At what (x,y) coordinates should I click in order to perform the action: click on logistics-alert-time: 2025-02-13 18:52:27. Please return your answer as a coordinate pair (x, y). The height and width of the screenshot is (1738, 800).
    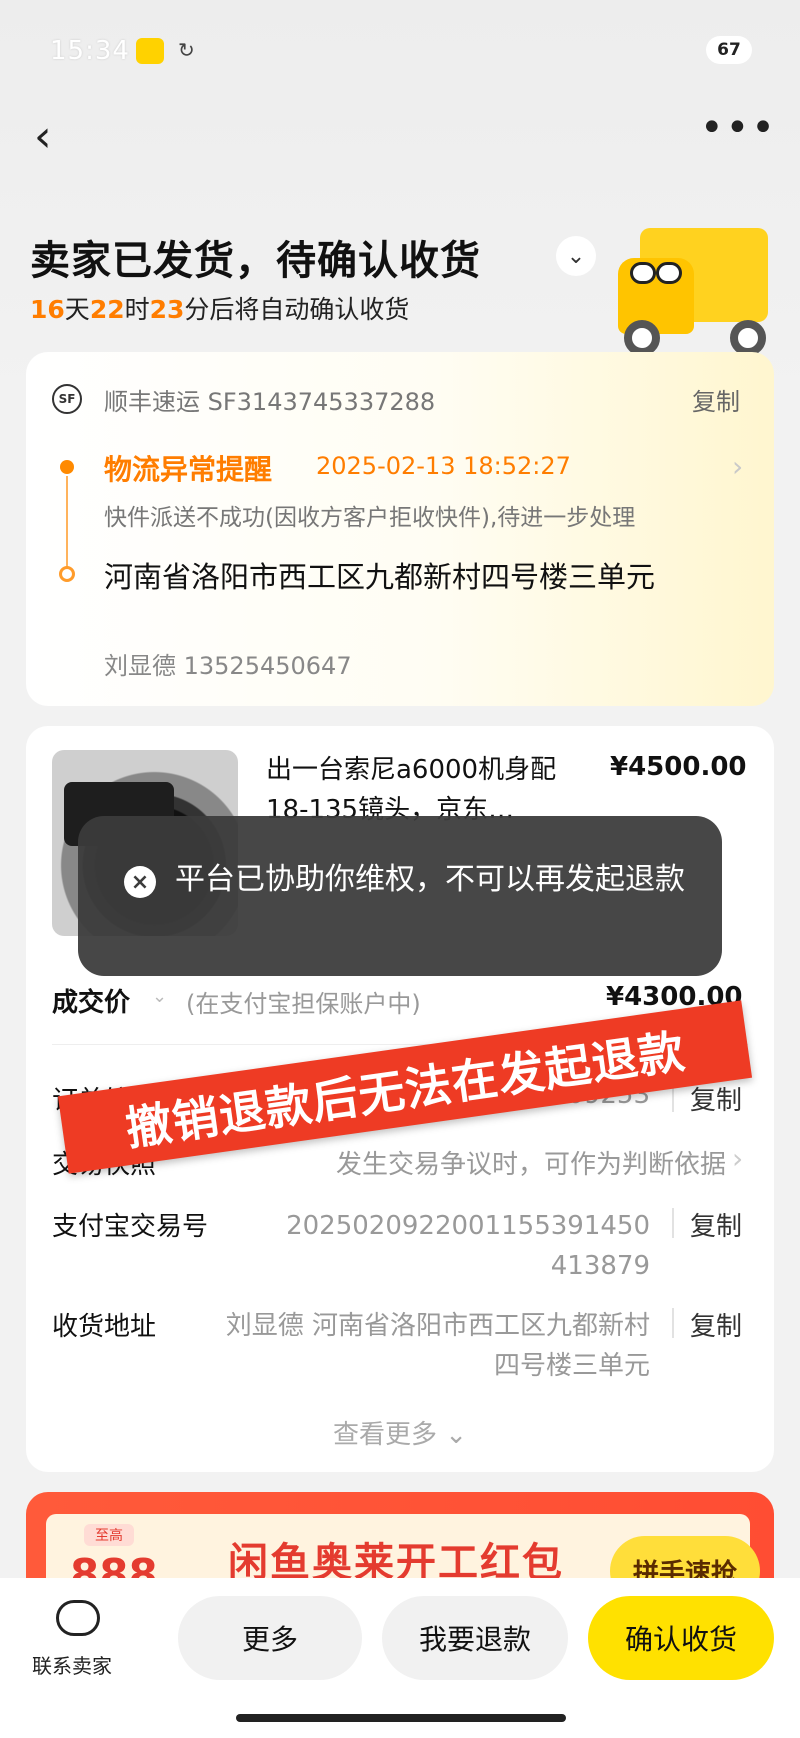
    Looking at the image, I should click on (443, 466).